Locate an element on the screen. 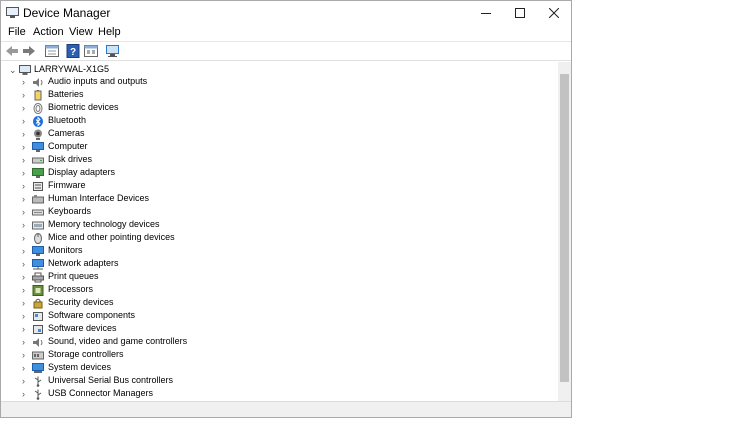 This screenshot has height=422, width=750. maximize-icon is located at coordinates (520, 13).